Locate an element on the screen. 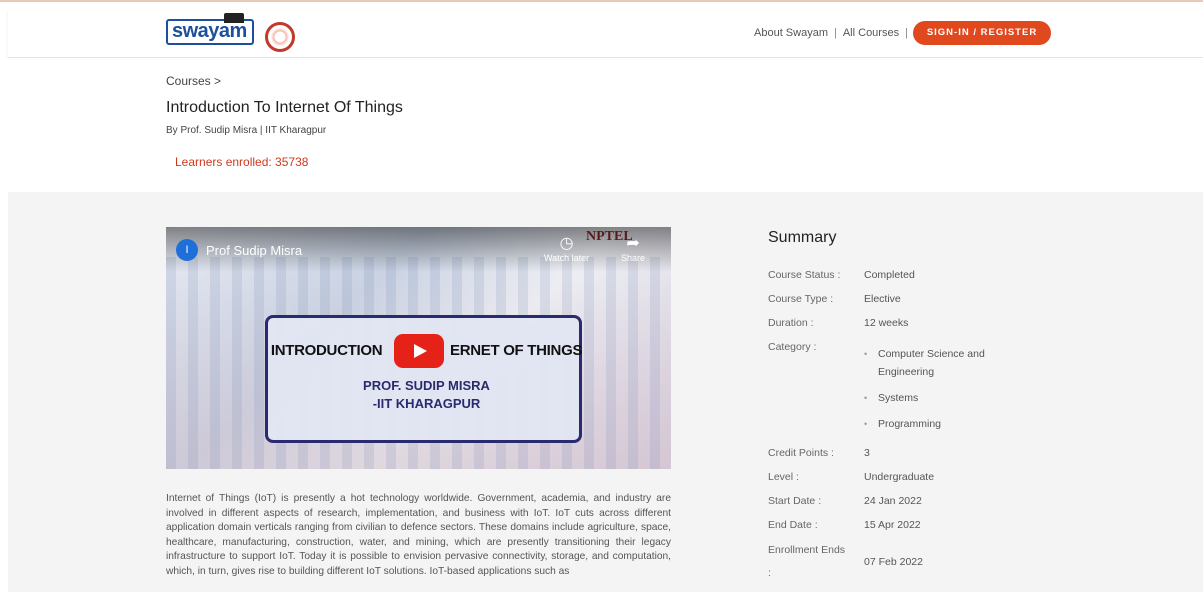  duration-label: Duration : is located at coordinates (791, 323).